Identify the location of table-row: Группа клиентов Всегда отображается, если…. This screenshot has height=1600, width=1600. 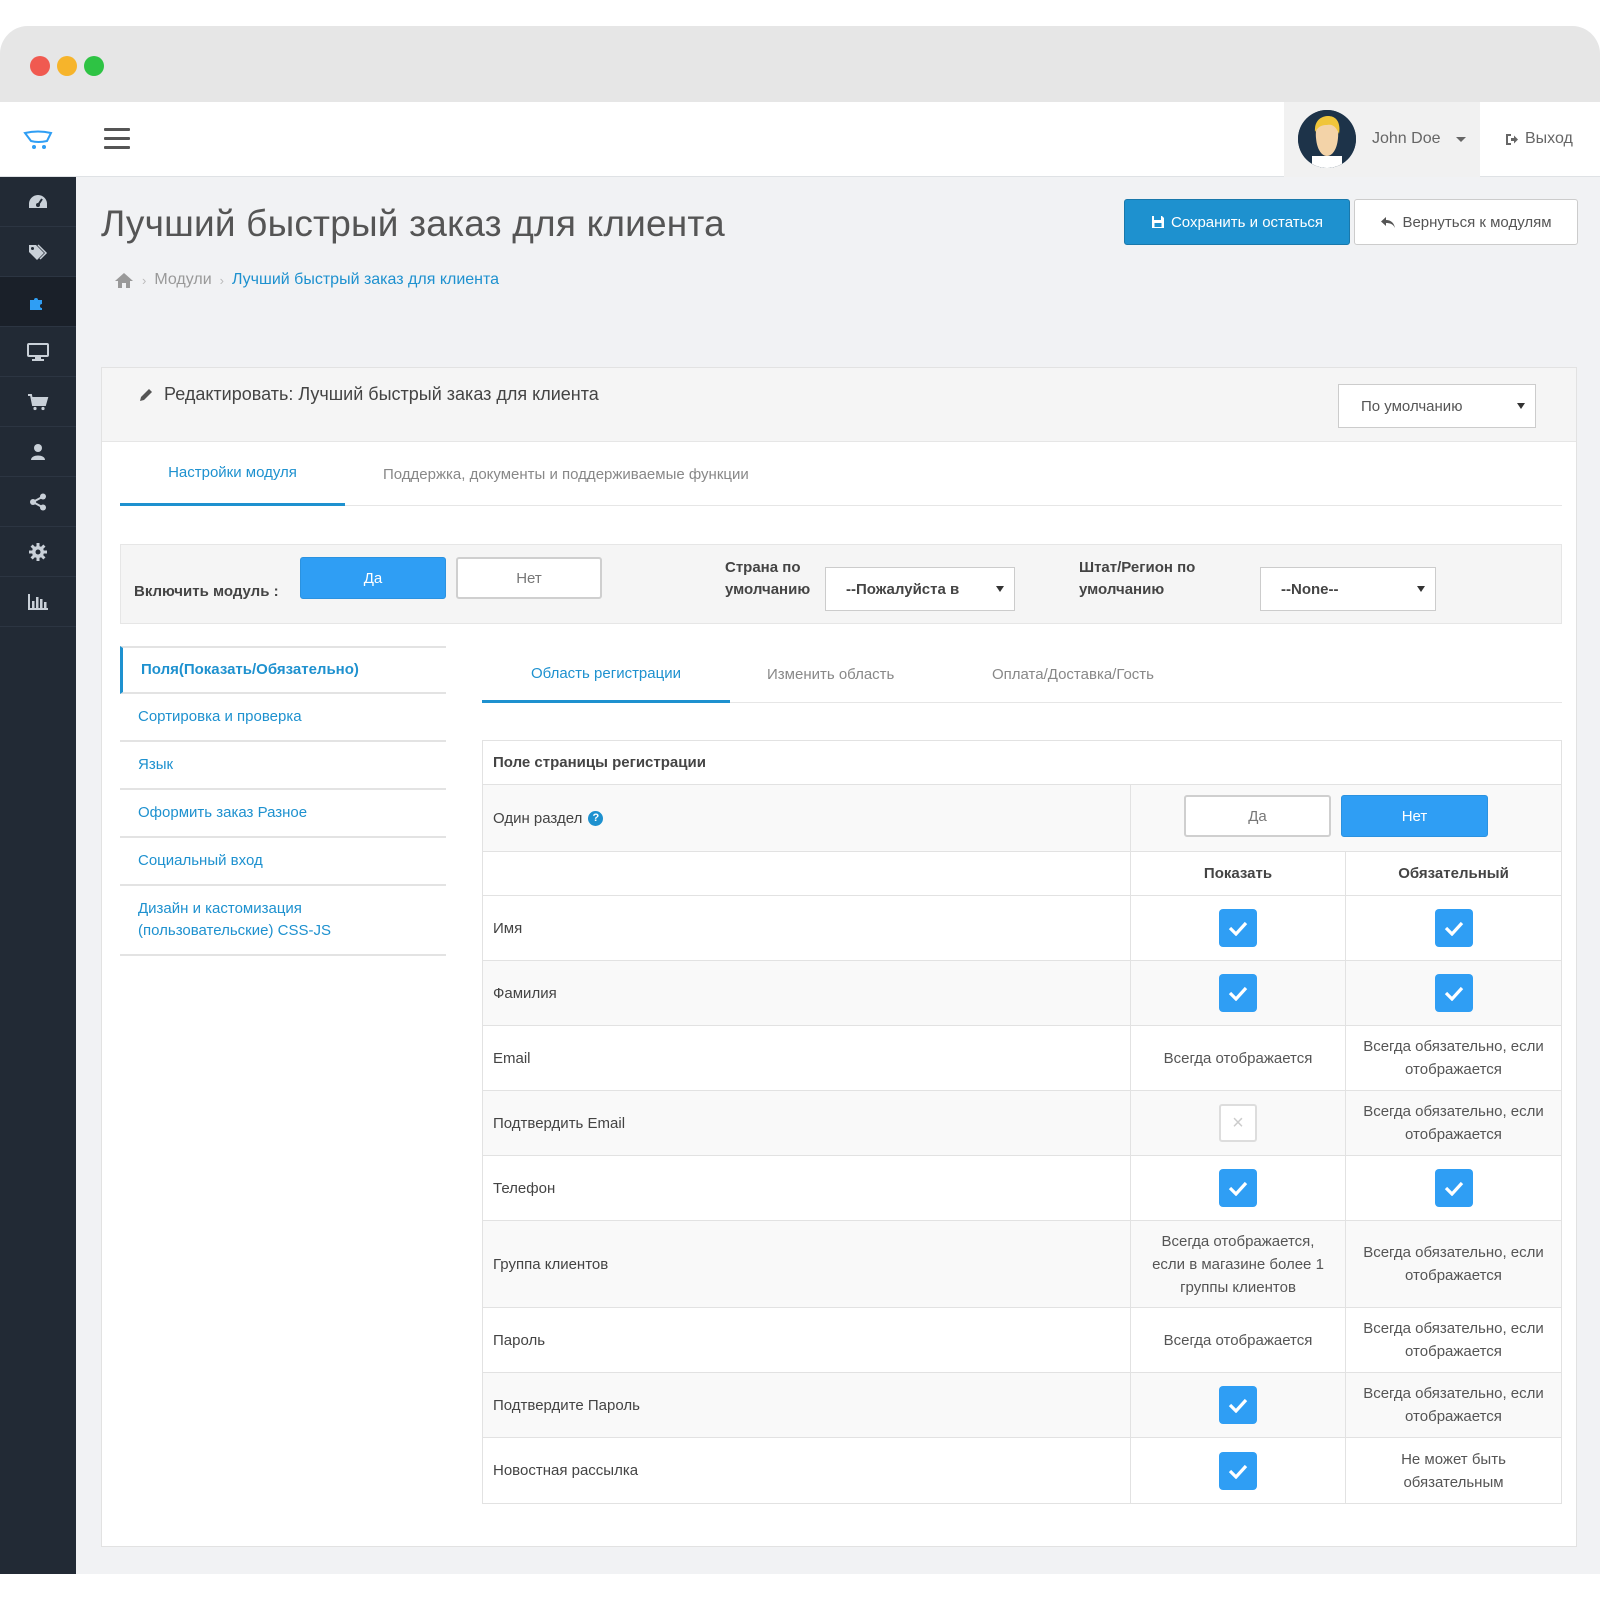
(1022, 1264).